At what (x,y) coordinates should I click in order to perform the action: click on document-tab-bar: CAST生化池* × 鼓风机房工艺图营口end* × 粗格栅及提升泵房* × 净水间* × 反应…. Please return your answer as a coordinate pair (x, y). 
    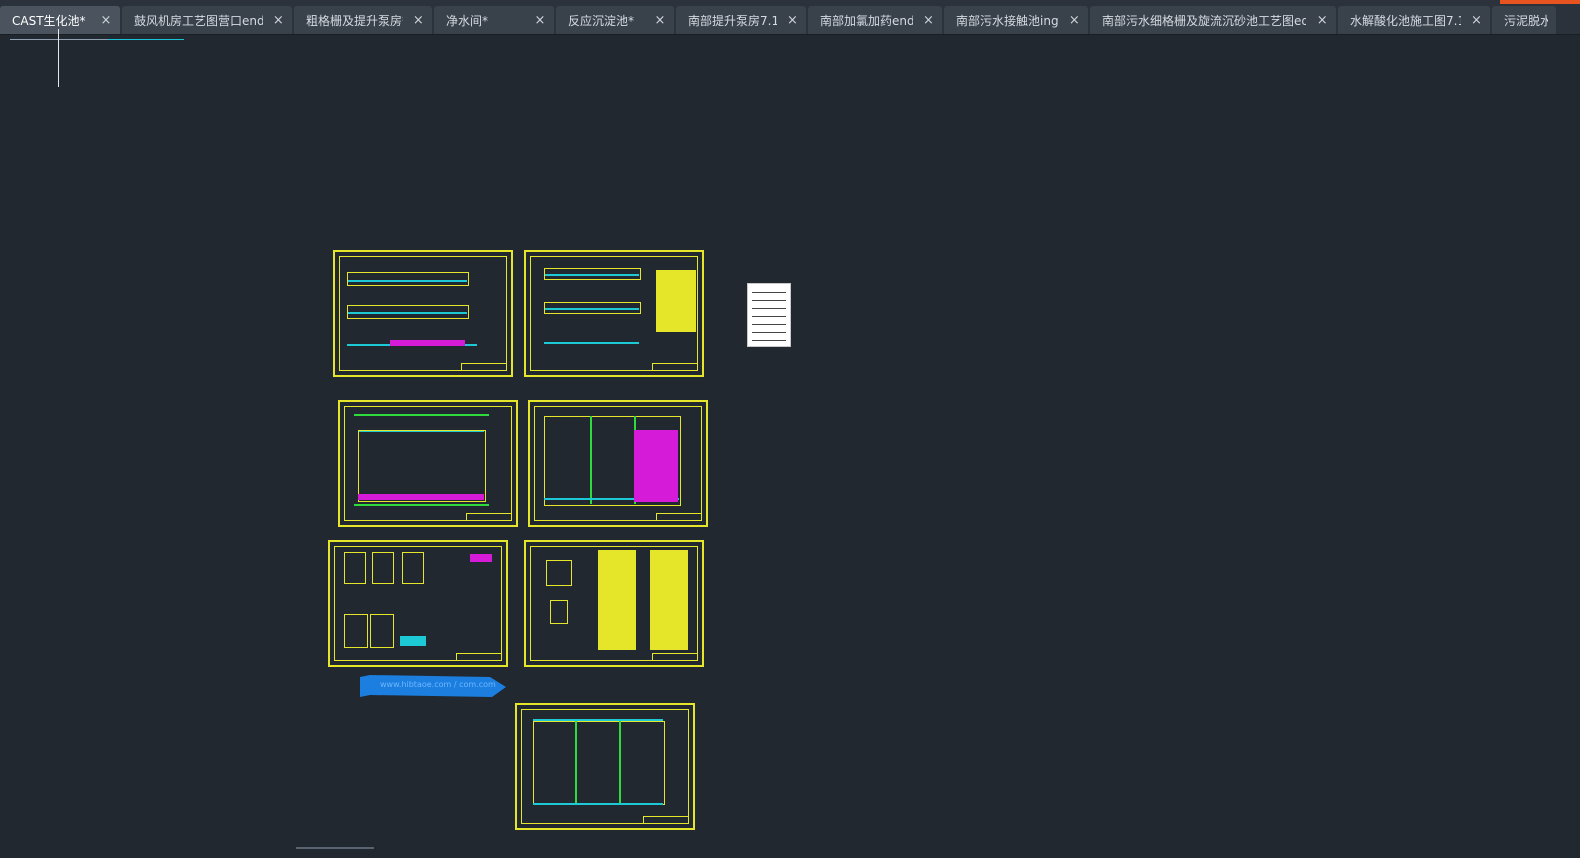
    Looking at the image, I should click on (790, 17).